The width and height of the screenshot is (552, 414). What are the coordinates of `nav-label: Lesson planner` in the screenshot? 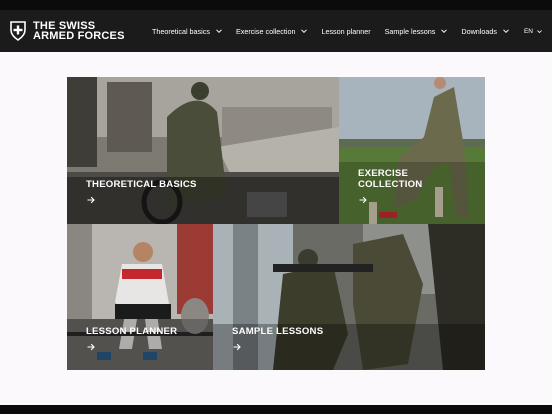 It's located at (346, 31).